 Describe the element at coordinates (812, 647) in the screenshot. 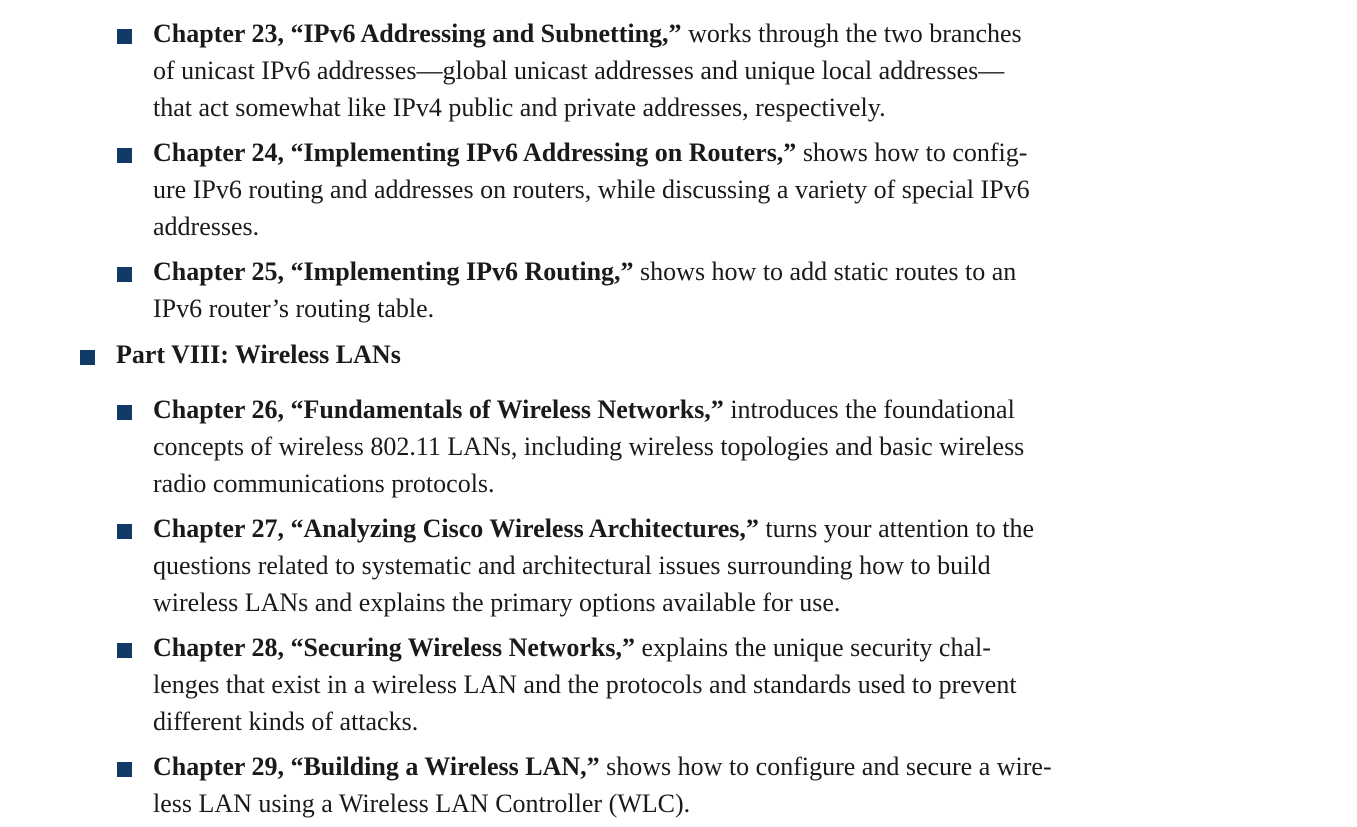

I see `chapter-28-desc-1: explains the unique security chal-` at that location.